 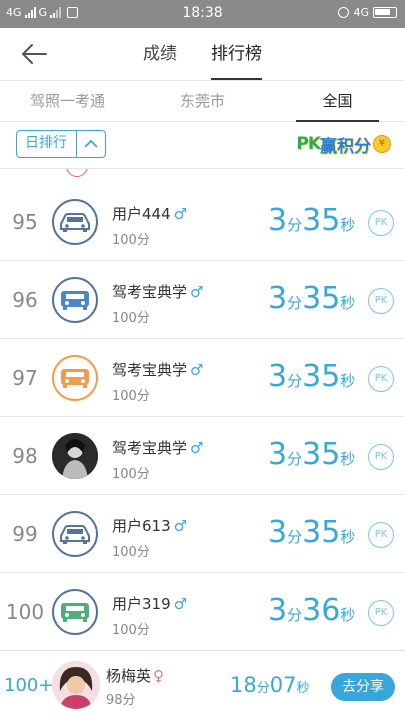 What do you see at coordinates (76, 685) in the screenshot?
I see `user-photo-icon` at bounding box center [76, 685].